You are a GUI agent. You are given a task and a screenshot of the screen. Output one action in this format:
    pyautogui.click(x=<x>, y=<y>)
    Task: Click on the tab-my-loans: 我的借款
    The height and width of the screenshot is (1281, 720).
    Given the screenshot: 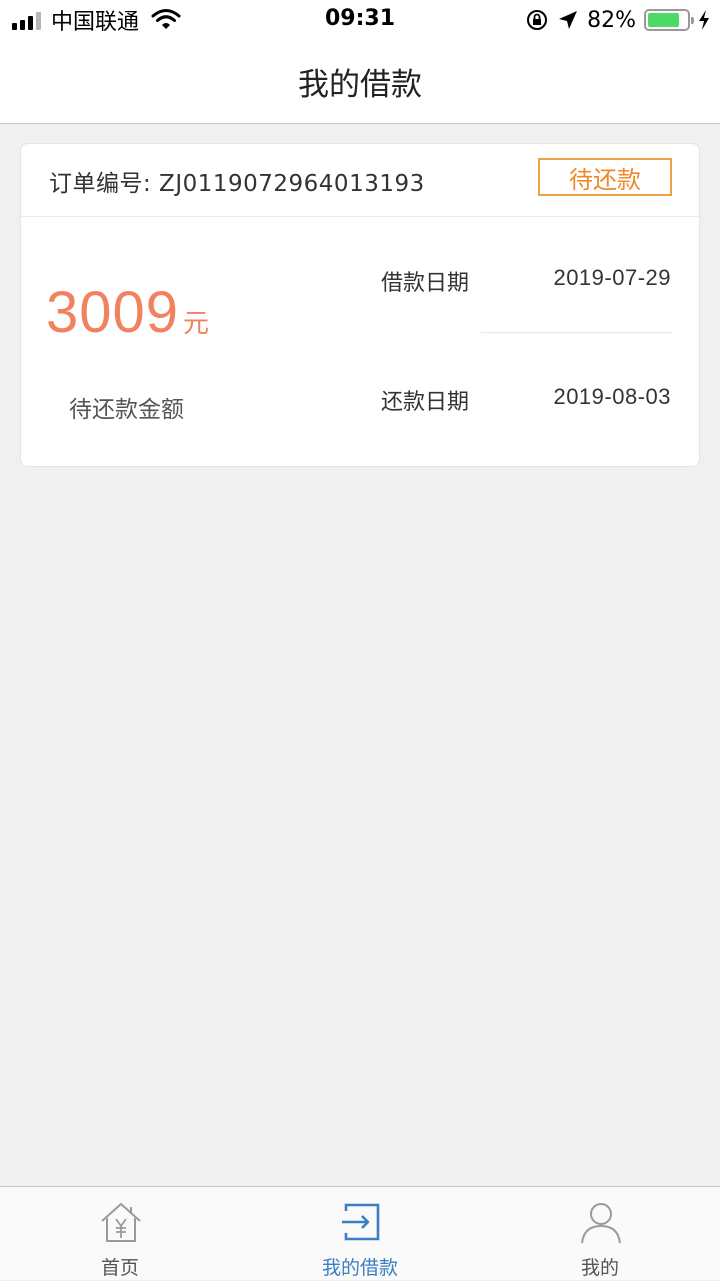 What is the action you would take?
    pyautogui.click(x=360, y=1234)
    